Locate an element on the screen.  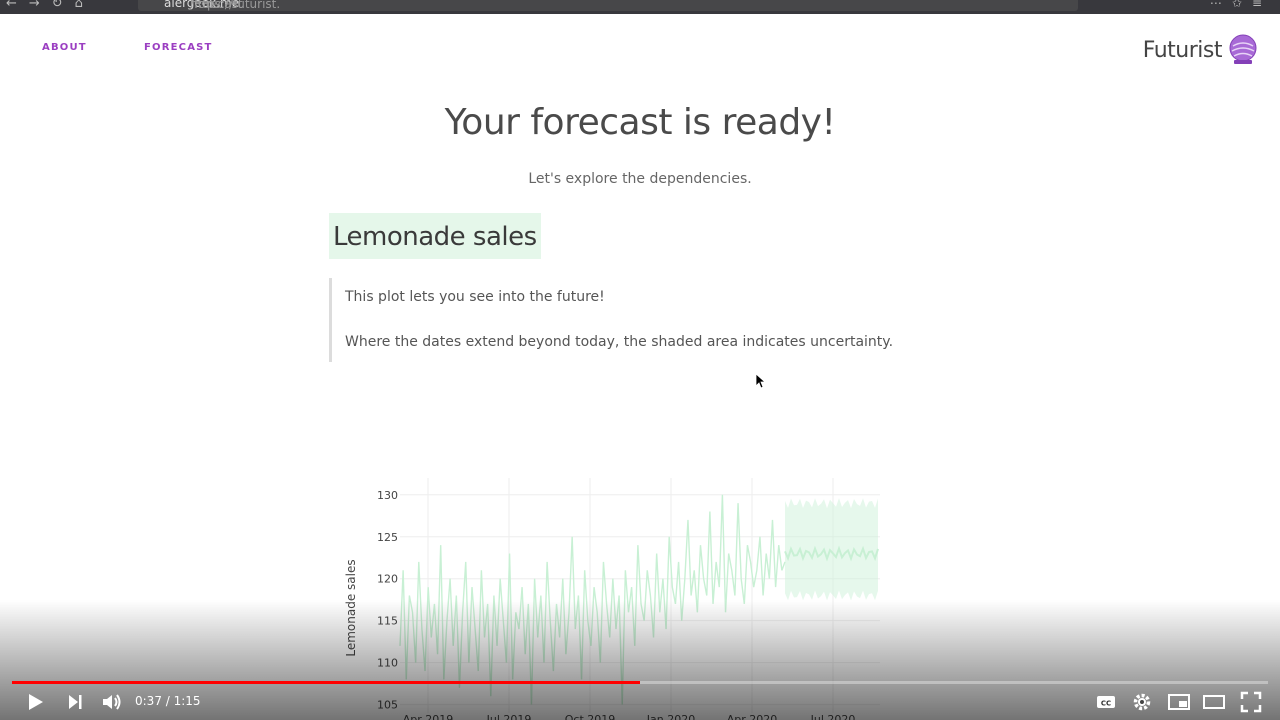
svg-text: CC is located at coordinates (1106, 704).